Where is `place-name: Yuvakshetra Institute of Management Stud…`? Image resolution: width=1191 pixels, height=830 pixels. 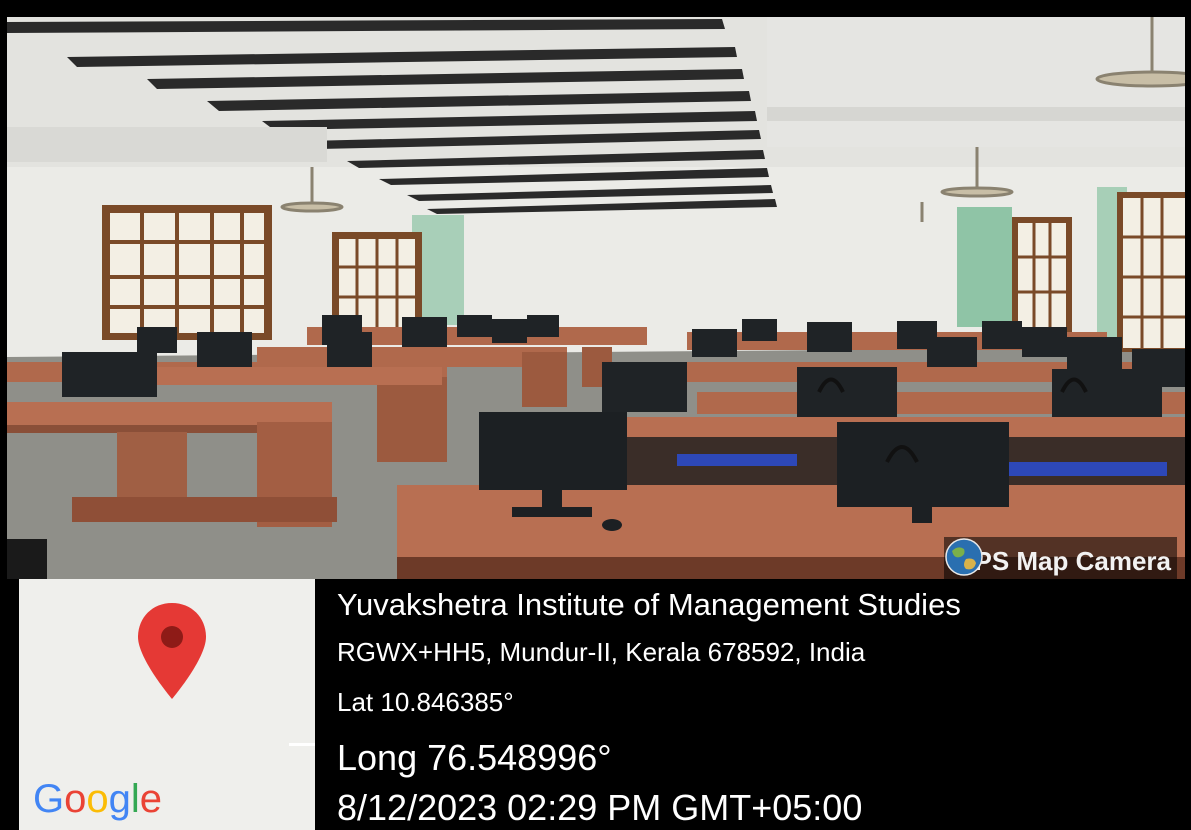 place-name: Yuvakshetra Institute of Management Stud… is located at coordinates (649, 604).